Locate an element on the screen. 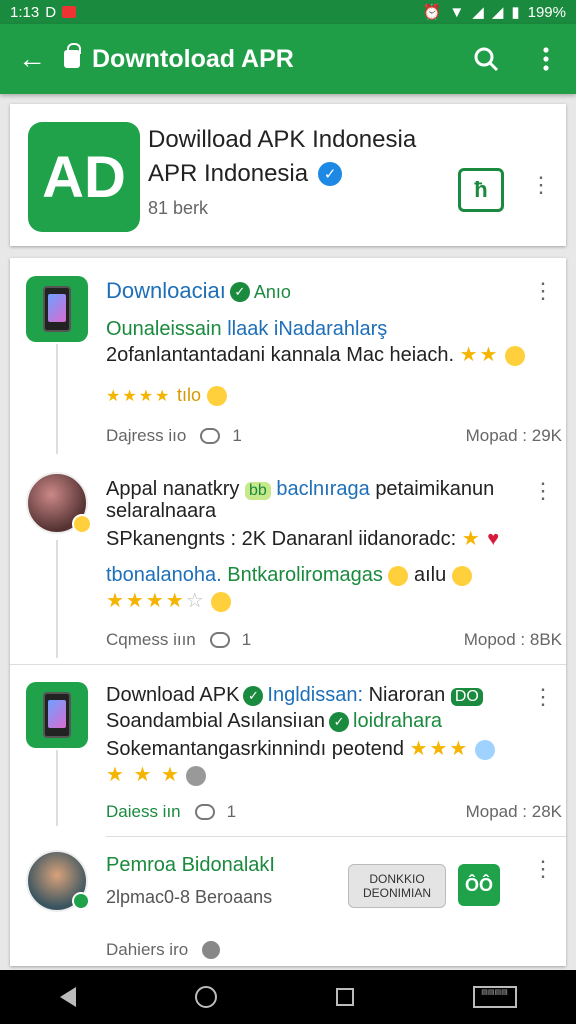 The image size is (576, 1024). post-text: Sokemantangasrkinnindı peotend is located at coordinates (255, 749).